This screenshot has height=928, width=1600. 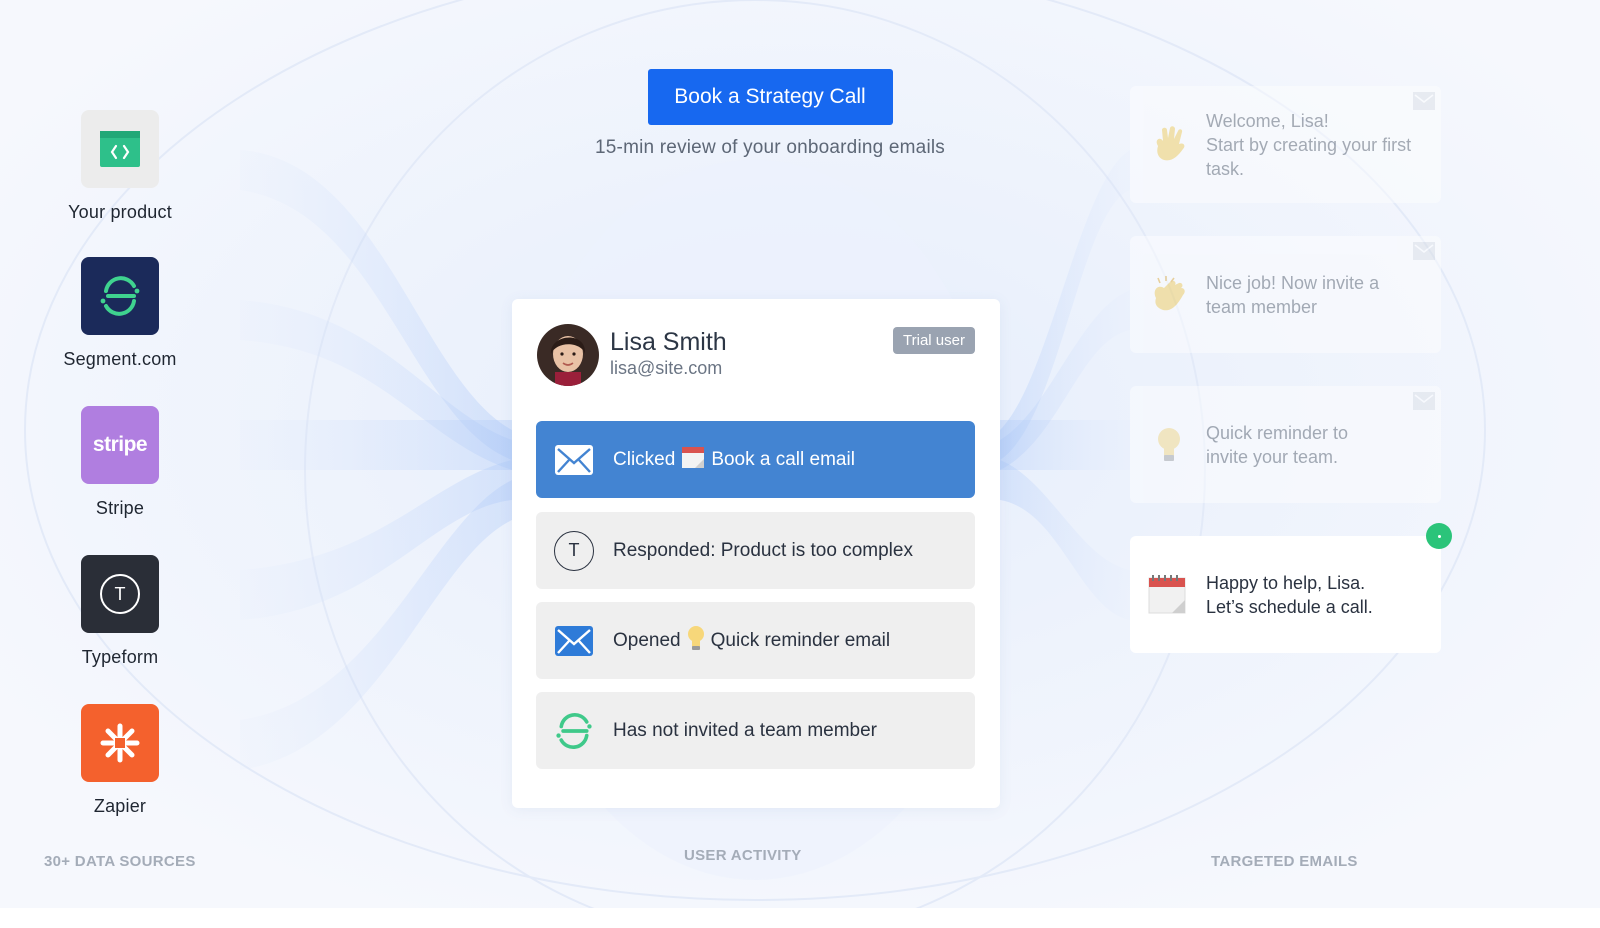 I want to click on source-label: Segment.com, so click(x=120, y=359).